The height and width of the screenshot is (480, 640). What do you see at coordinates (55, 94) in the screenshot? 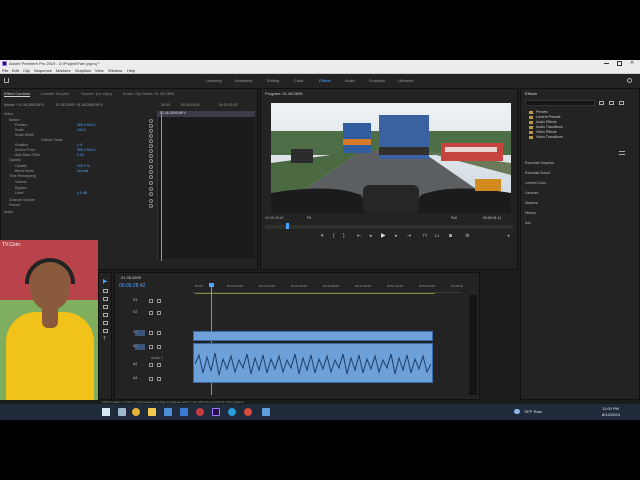
I see `tab-lumetri-scopes: Lumetri Scopes` at bounding box center [55, 94].